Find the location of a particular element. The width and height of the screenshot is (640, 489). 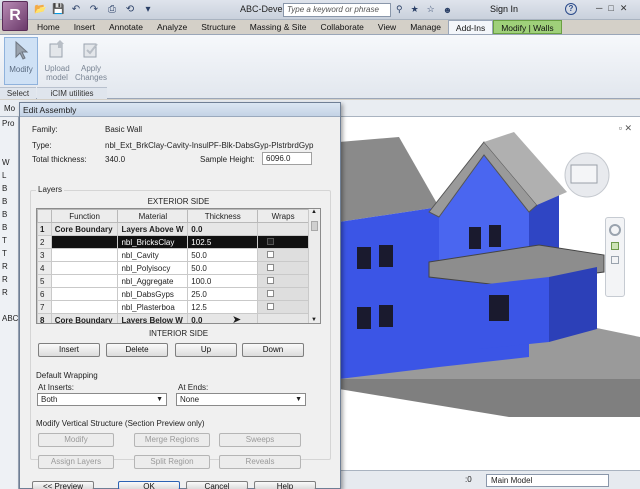

split-region-button: Split Region is located at coordinates (172, 462).